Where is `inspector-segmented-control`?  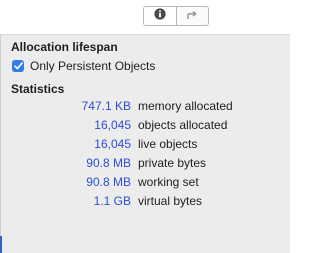
inspector-segmented-control is located at coordinates (176, 16).